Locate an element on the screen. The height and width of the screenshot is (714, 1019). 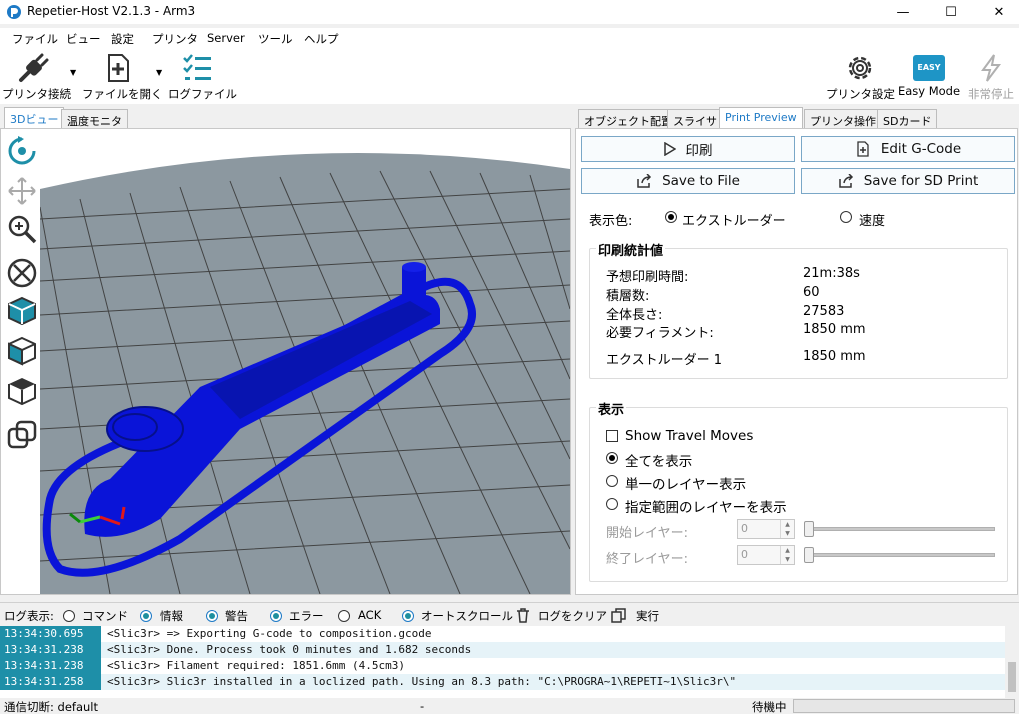
log-error-radio is located at coordinates (276, 616).